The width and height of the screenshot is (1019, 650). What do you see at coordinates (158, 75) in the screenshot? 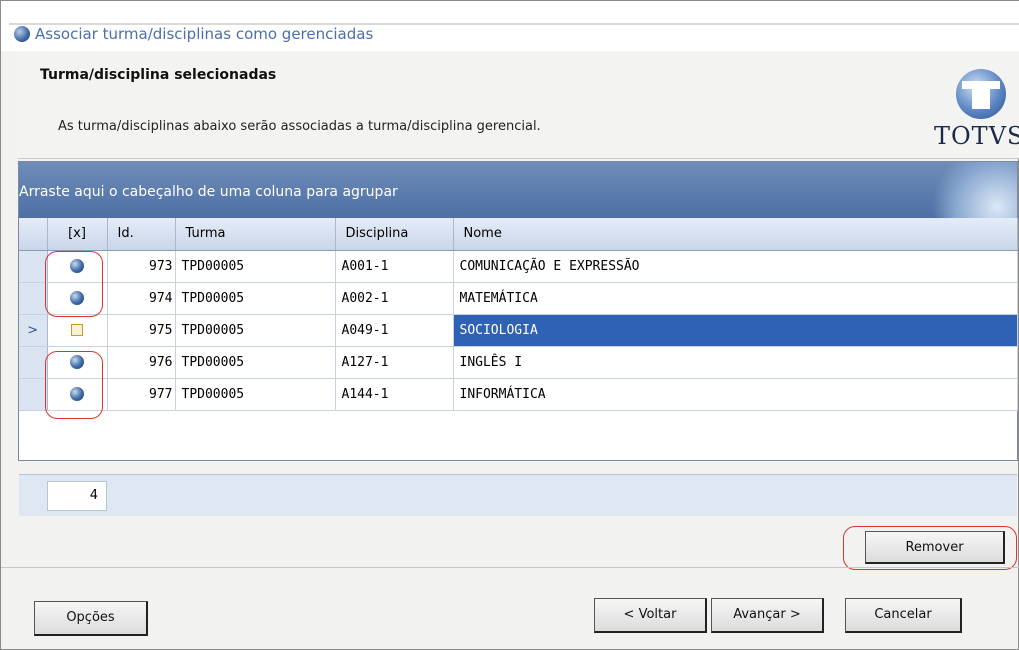
I see `page-title: Turma/disciplina selecionadas` at bounding box center [158, 75].